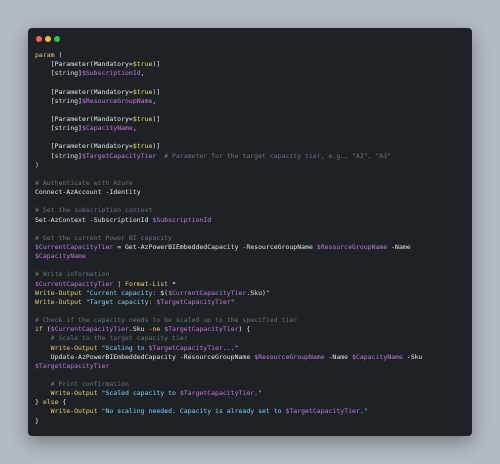 Image resolution: width=500 pixels, height=464 pixels. I want to click on code-line: # Write information, so click(251, 274).